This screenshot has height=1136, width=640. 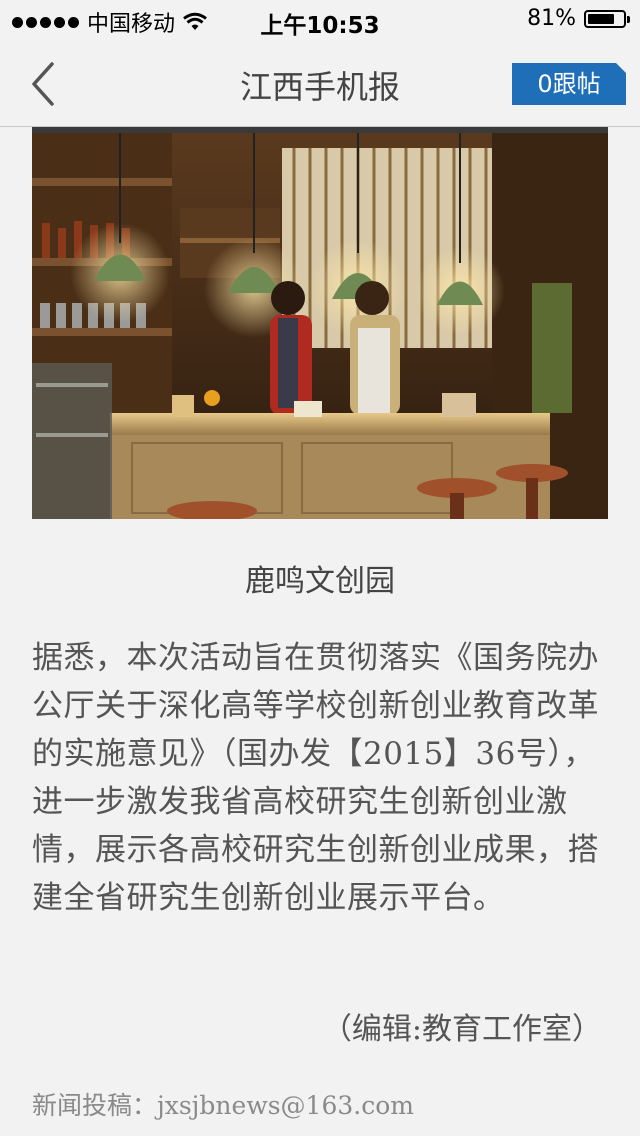 I want to click on comment-count-button: 0跟帖, so click(x=569, y=83).